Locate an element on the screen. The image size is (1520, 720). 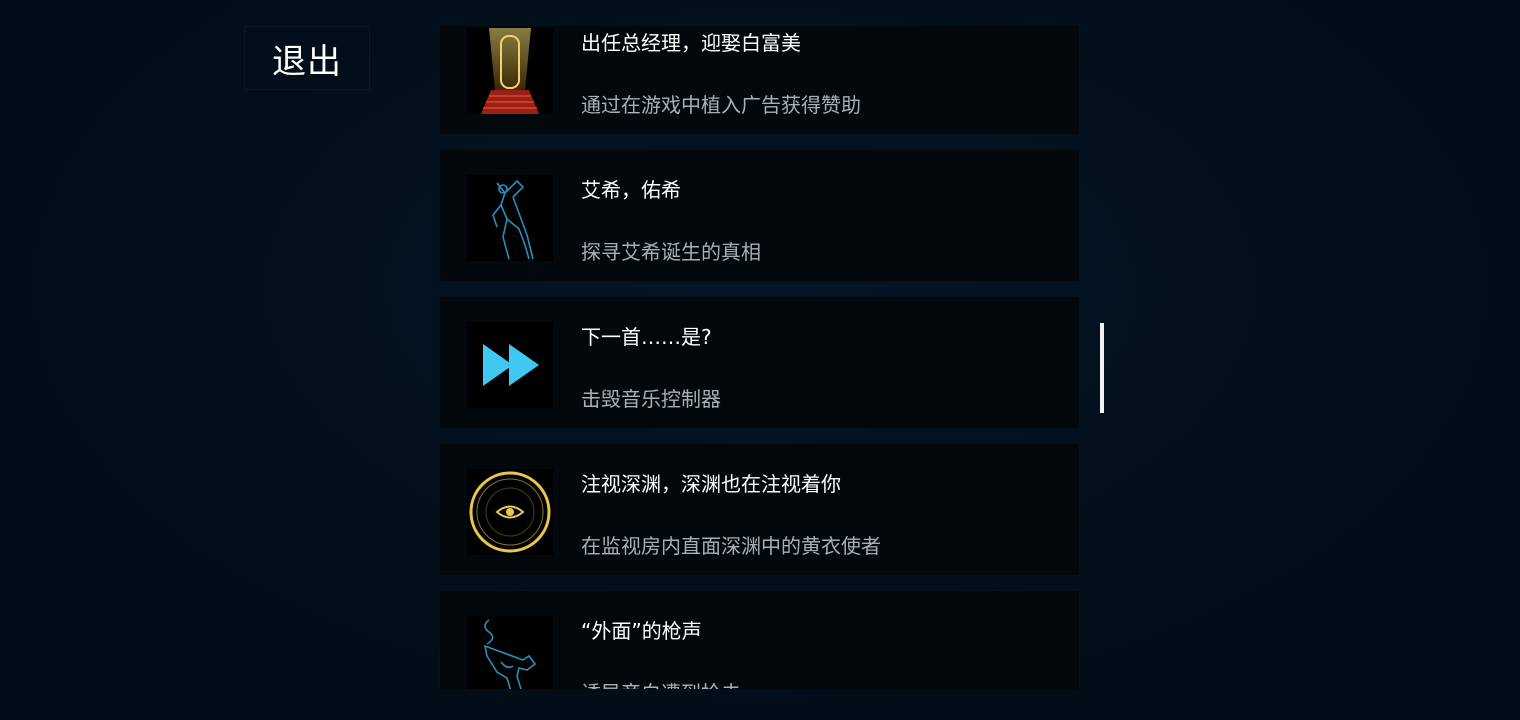
blade-figure-icon is located at coordinates (510, 218).